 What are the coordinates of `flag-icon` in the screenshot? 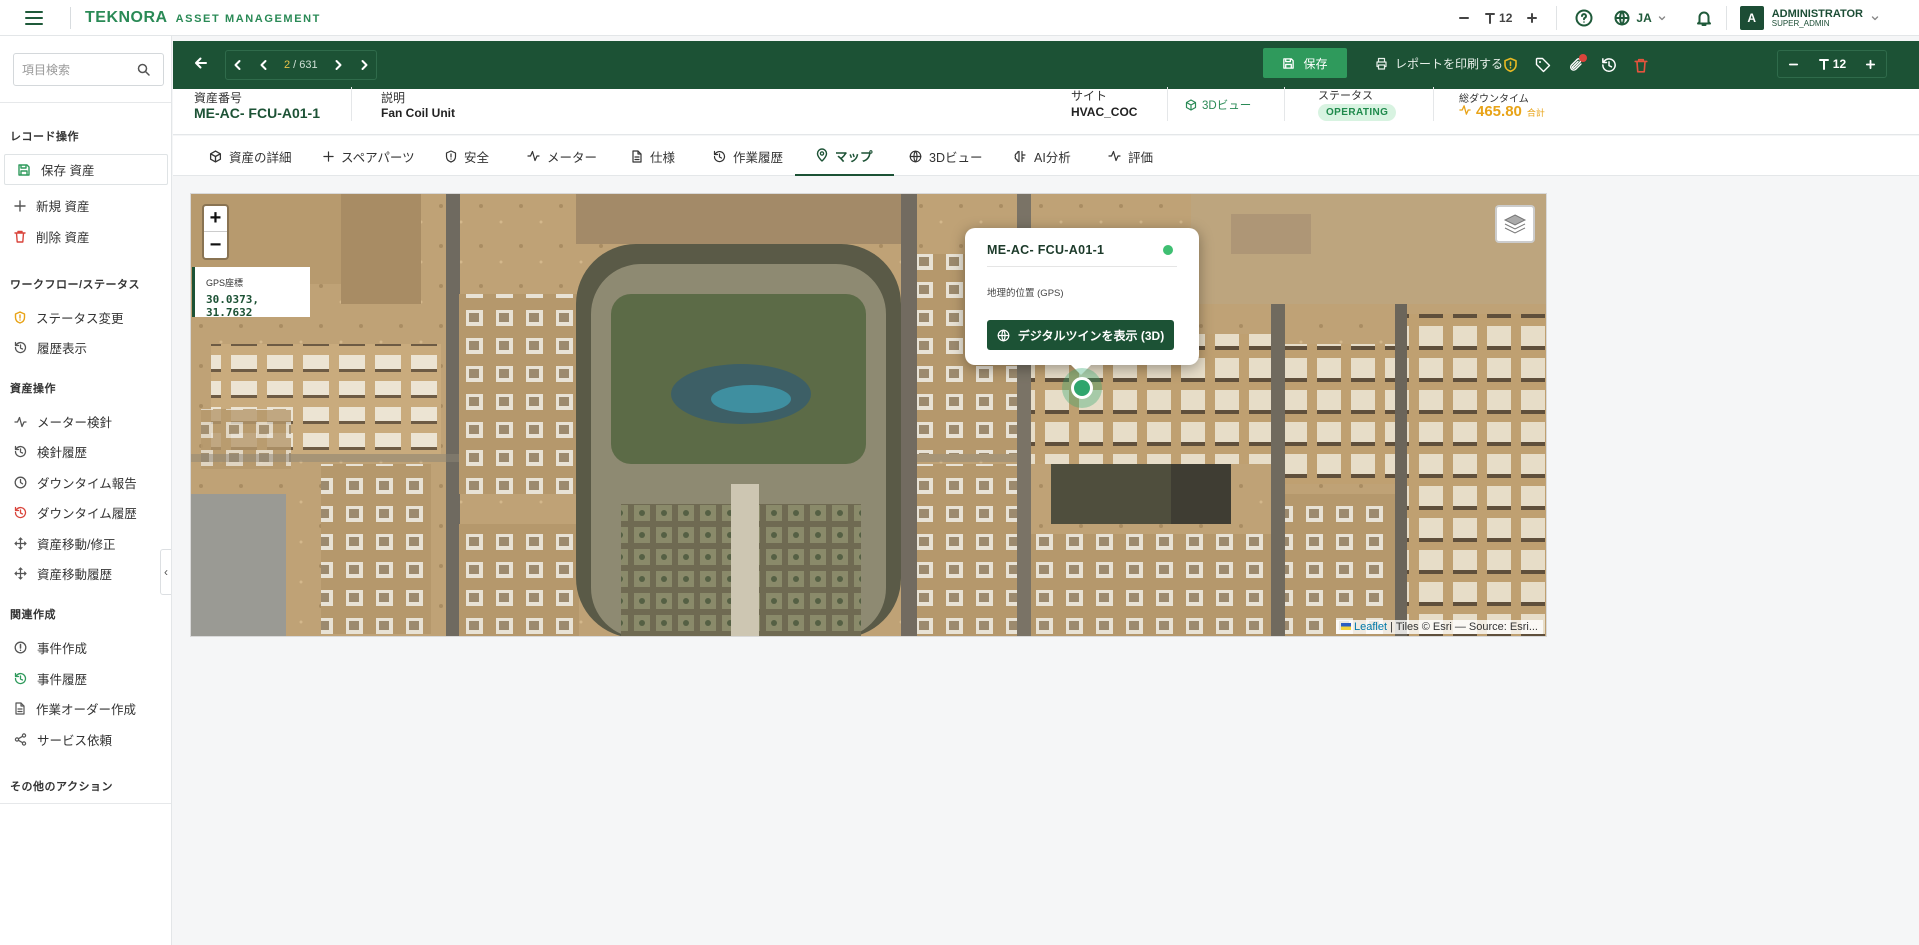 It's located at (1346, 626).